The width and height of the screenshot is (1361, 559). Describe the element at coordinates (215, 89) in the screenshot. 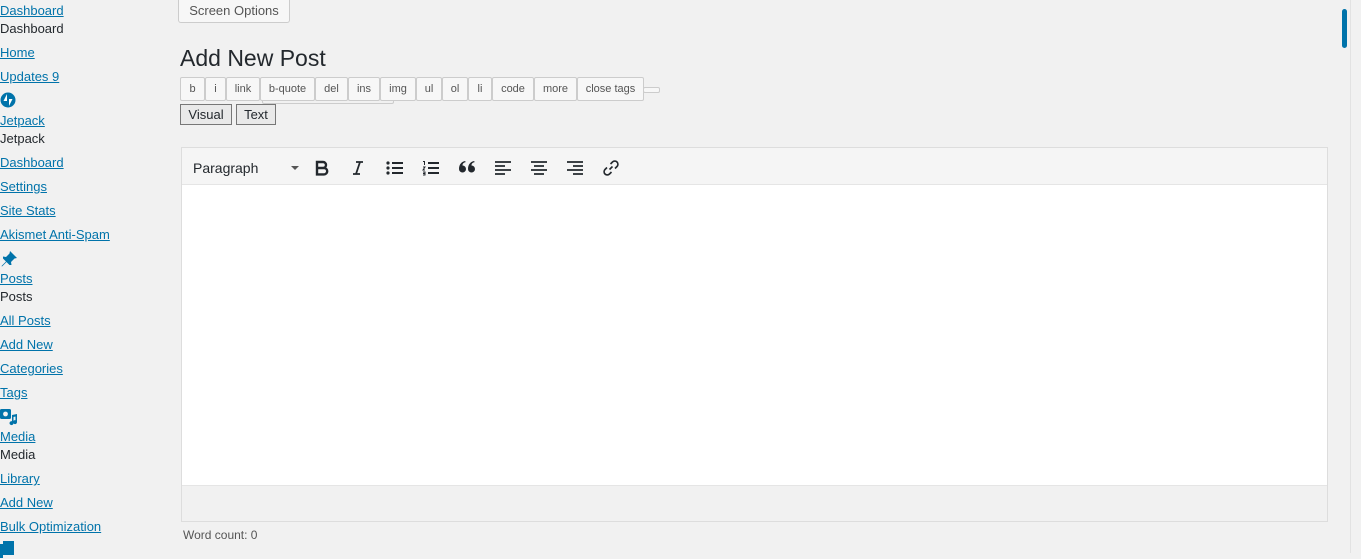

I see `qt-italic-button: i` at that location.